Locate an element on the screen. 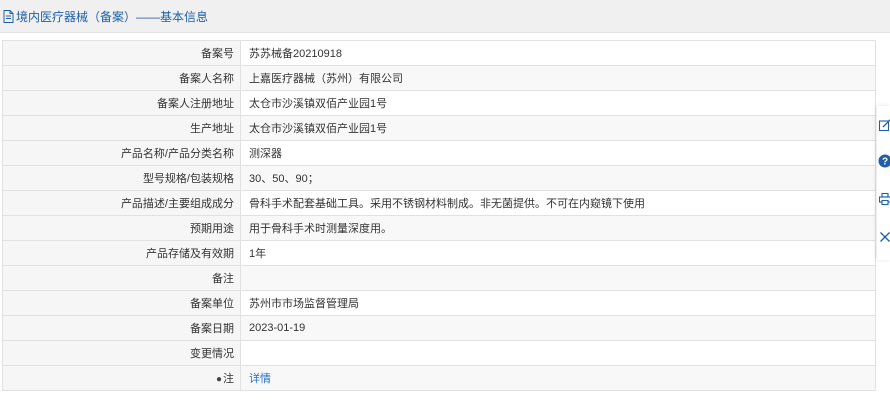 The image size is (890, 406). side-toolbar: ? is located at coordinates (883, 183).